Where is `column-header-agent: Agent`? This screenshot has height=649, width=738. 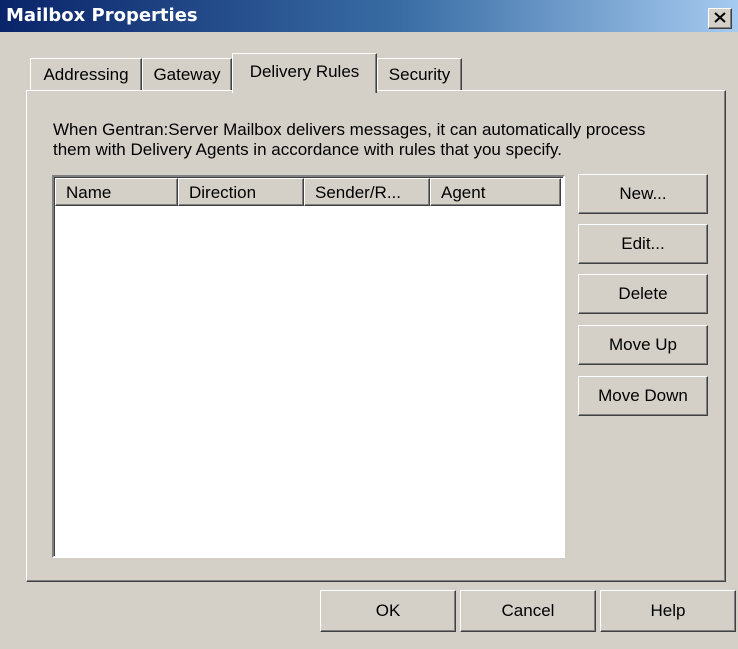 column-header-agent: Agent is located at coordinates (495, 192).